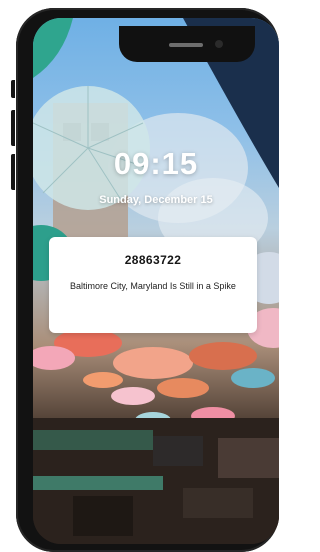  I want to click on notification-title: 28863722, so click(153, 260).